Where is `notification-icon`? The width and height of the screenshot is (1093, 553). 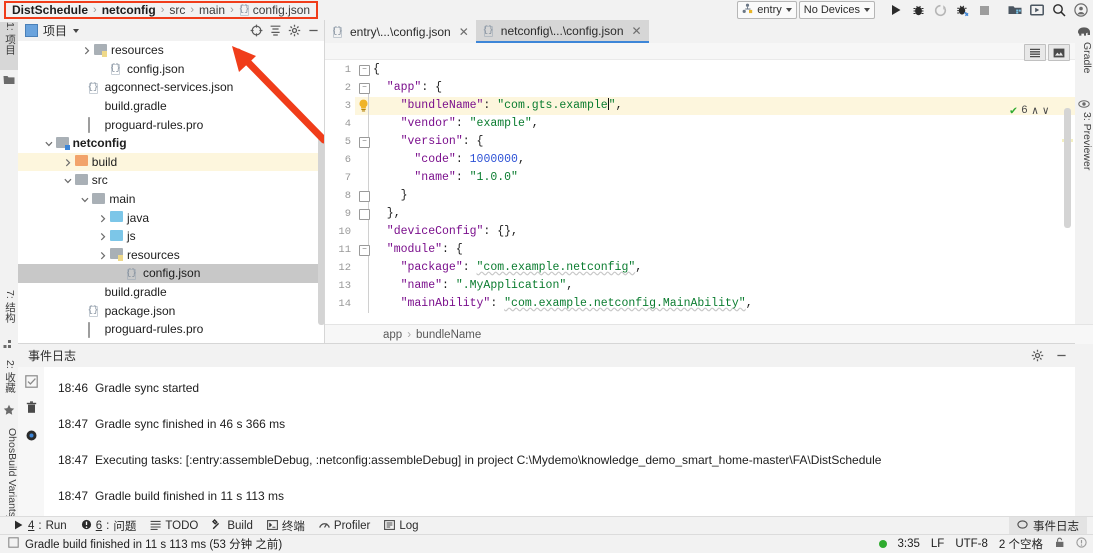 notification-icon is located at coordinates (1081, 544).